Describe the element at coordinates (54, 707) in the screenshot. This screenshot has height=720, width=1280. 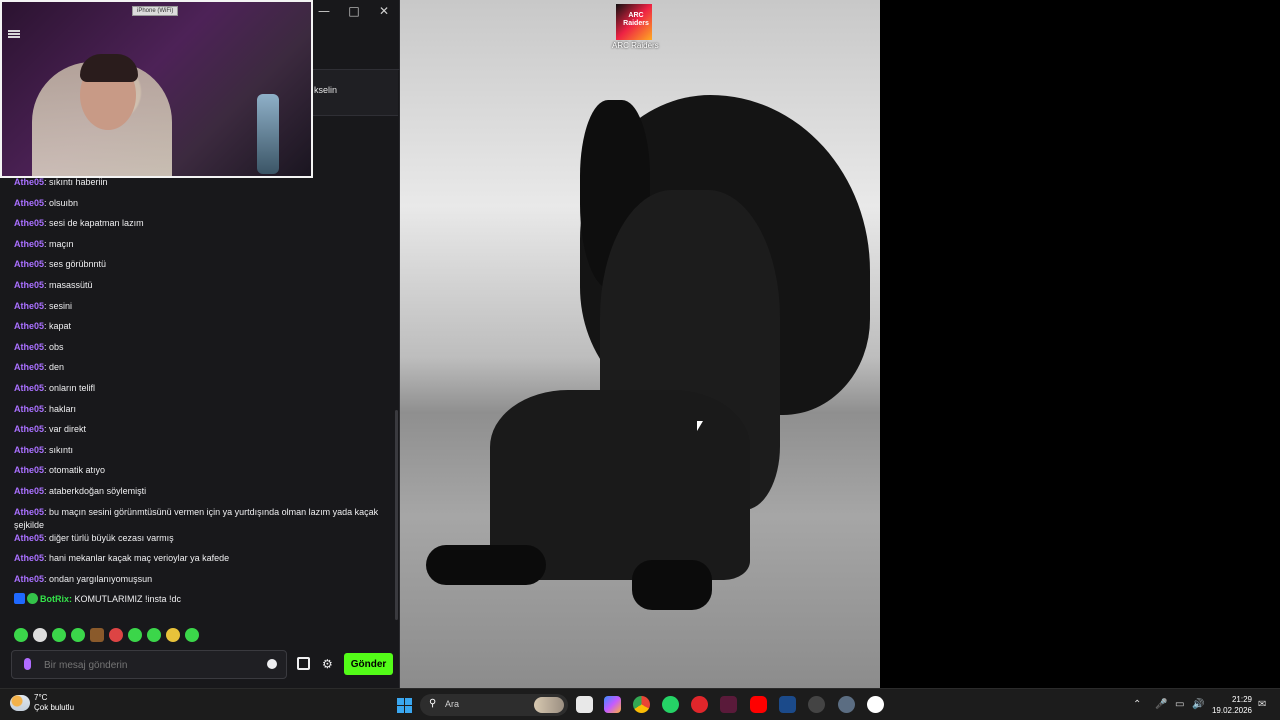
I see `weather-condition: Çok bulutlu` at that location.